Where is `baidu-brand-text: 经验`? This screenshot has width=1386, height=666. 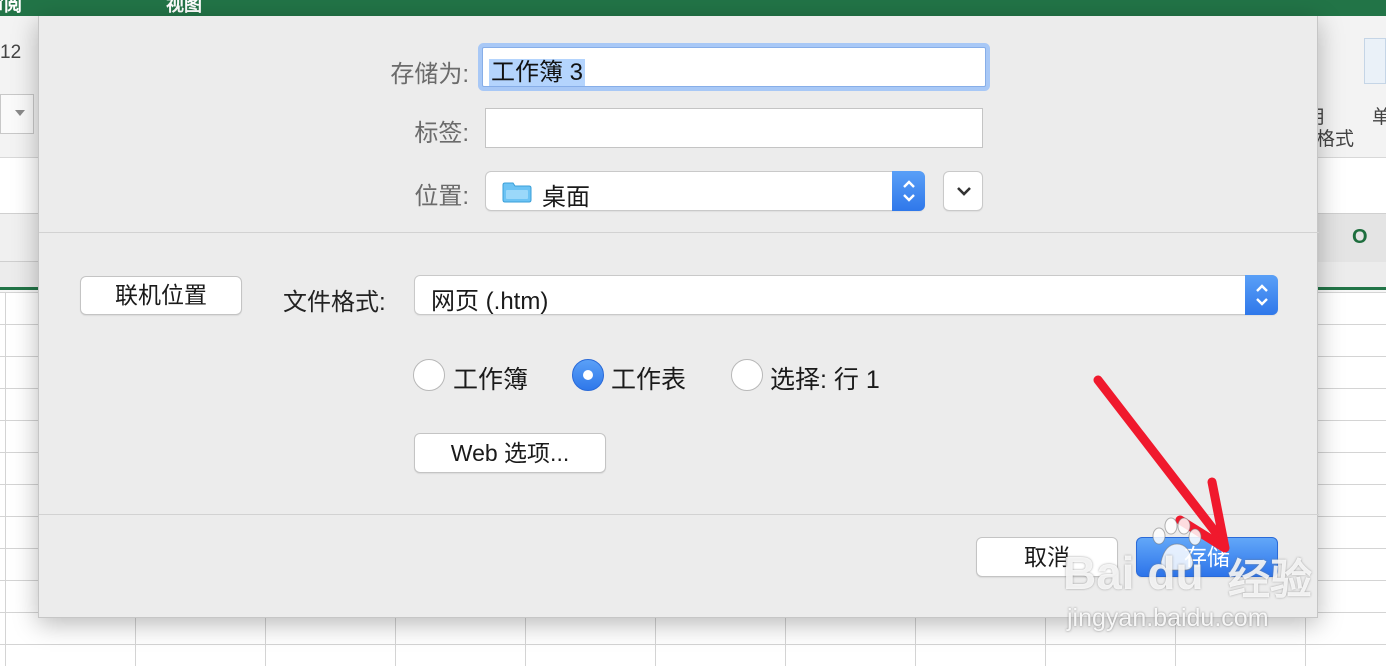 baidu-brand-text: 经验 is located at coordinates (1270, 579).